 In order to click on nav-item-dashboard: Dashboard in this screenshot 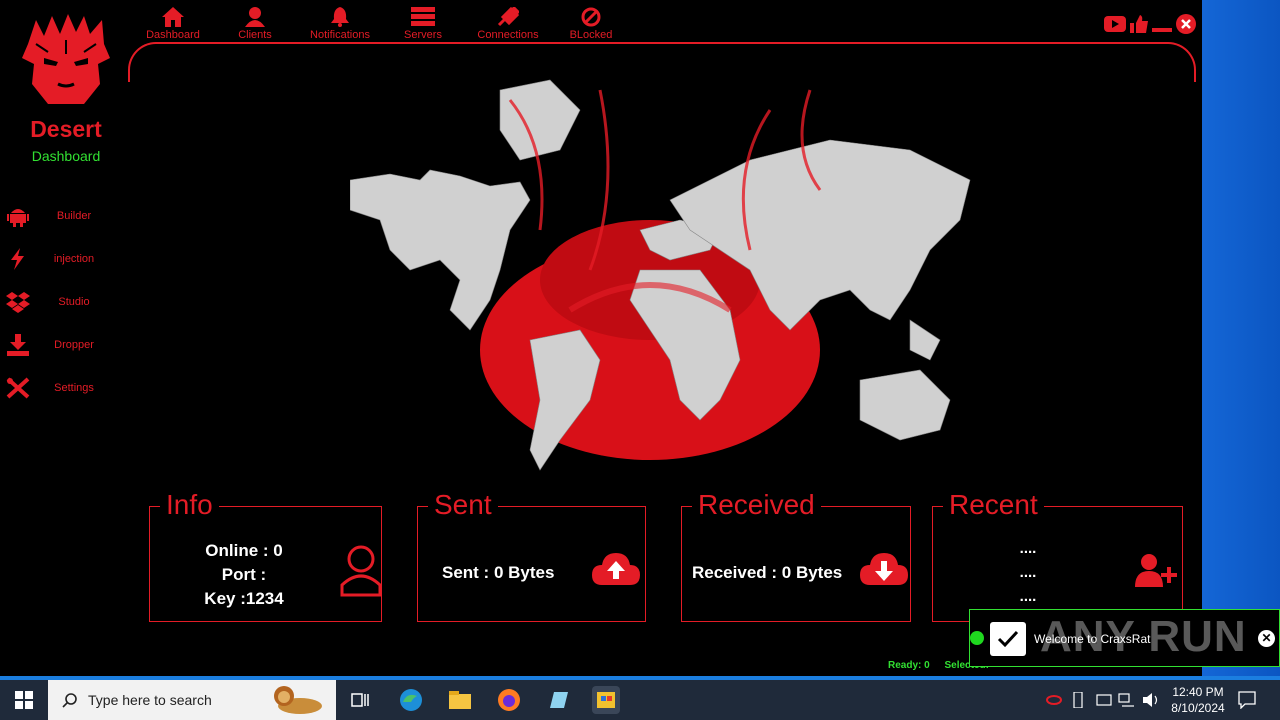, I will do `click(173, 23)`.